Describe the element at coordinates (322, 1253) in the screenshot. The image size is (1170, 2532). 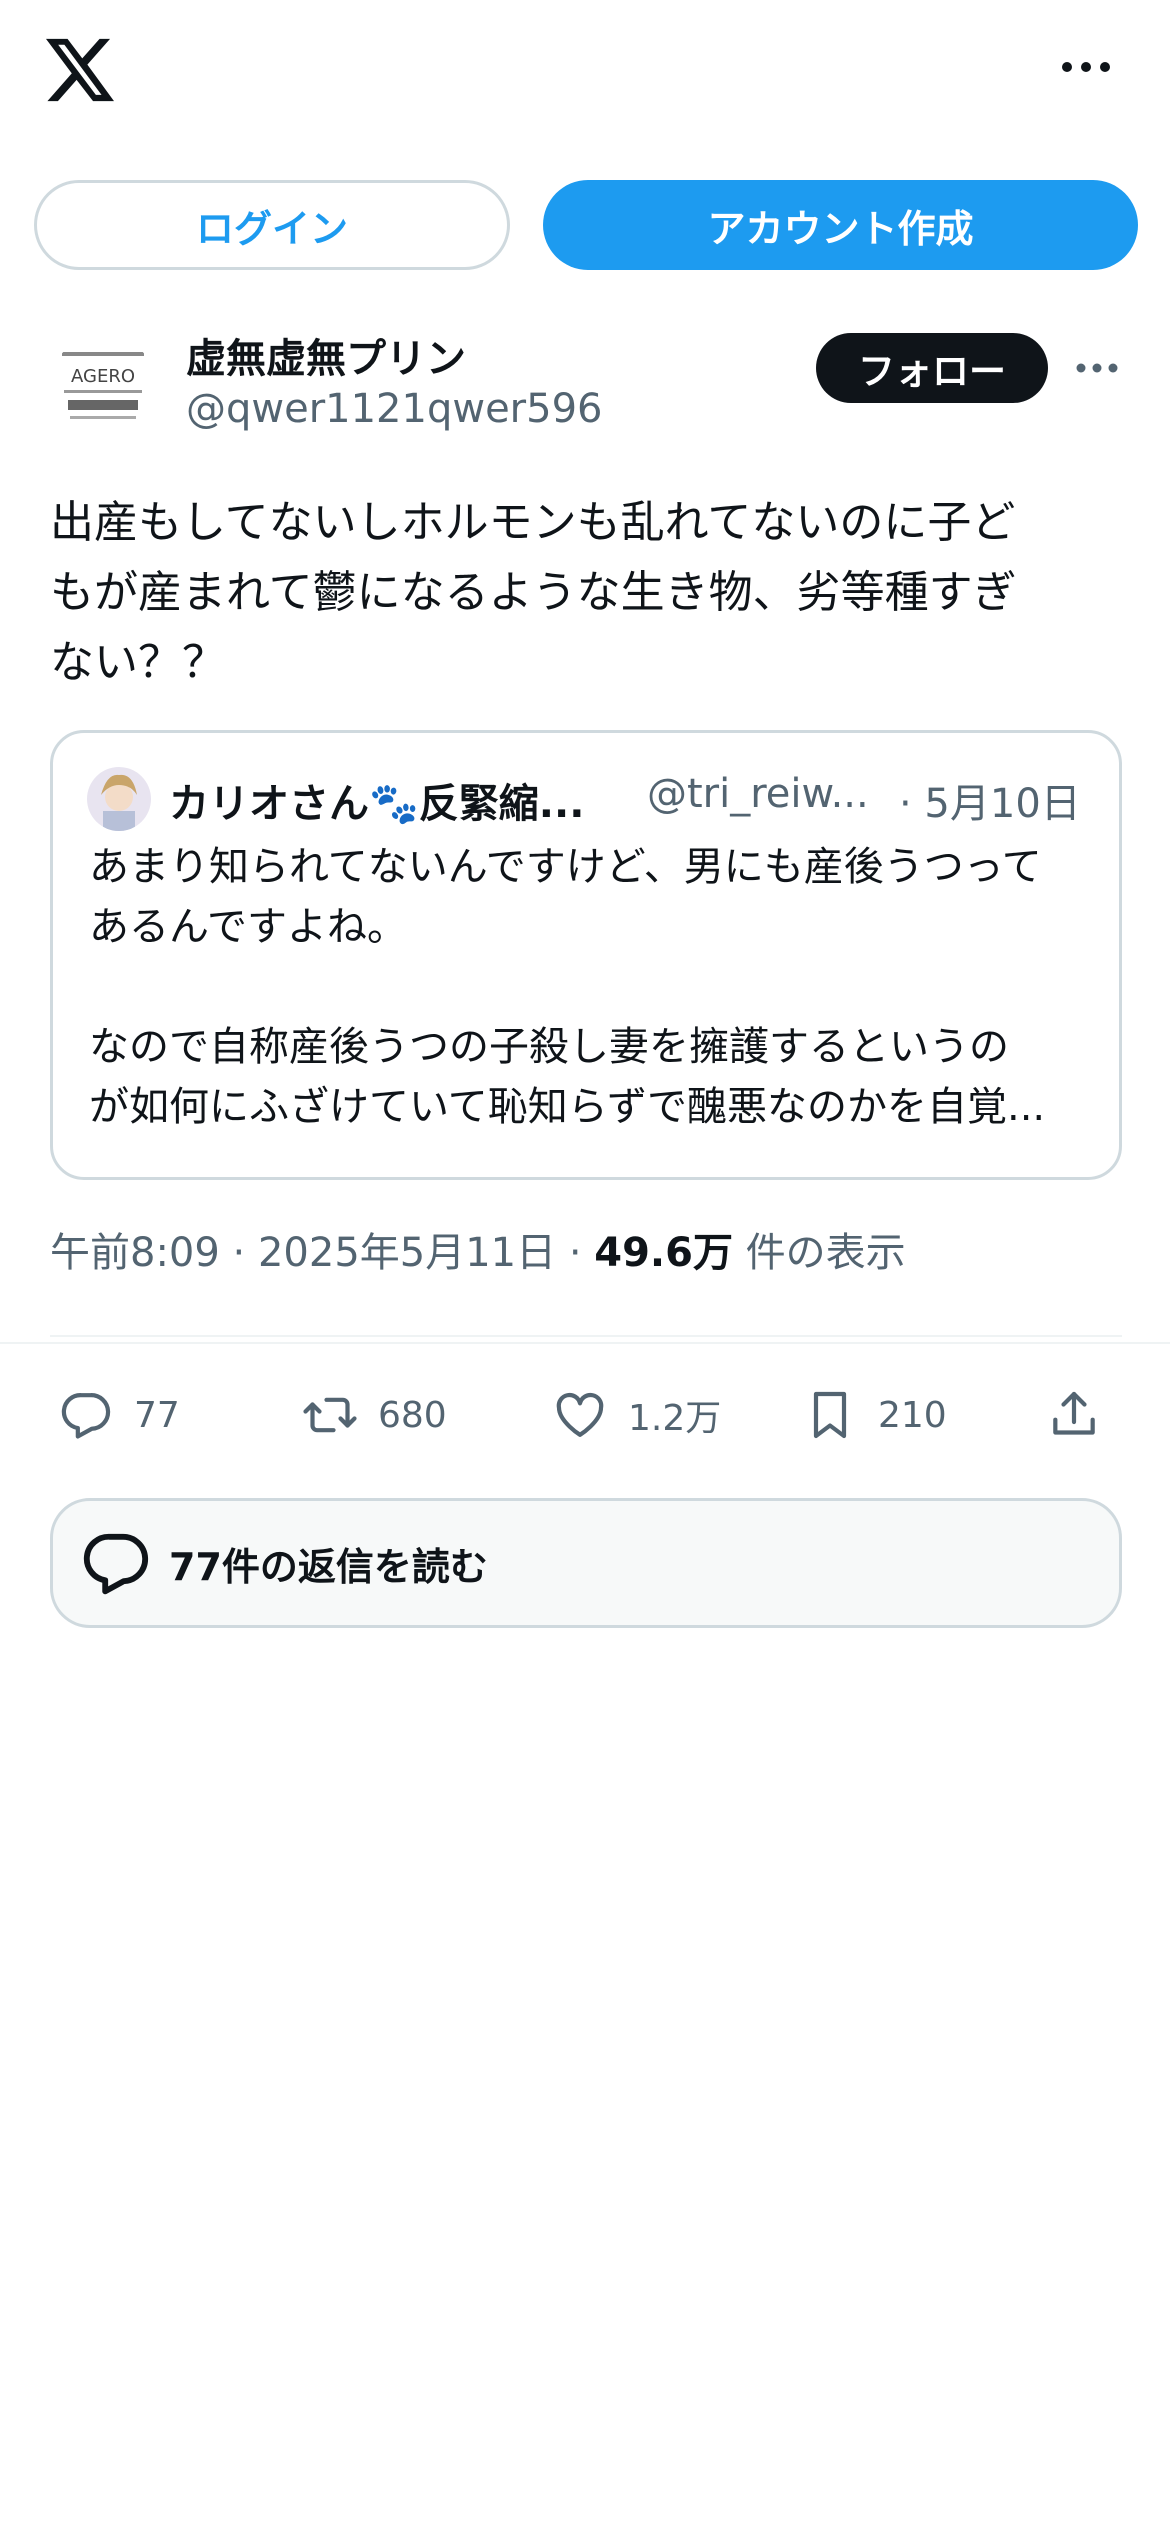
I see `tweet-timestamp: 午前8:09 · 2025年5月11日 ·` at that location.